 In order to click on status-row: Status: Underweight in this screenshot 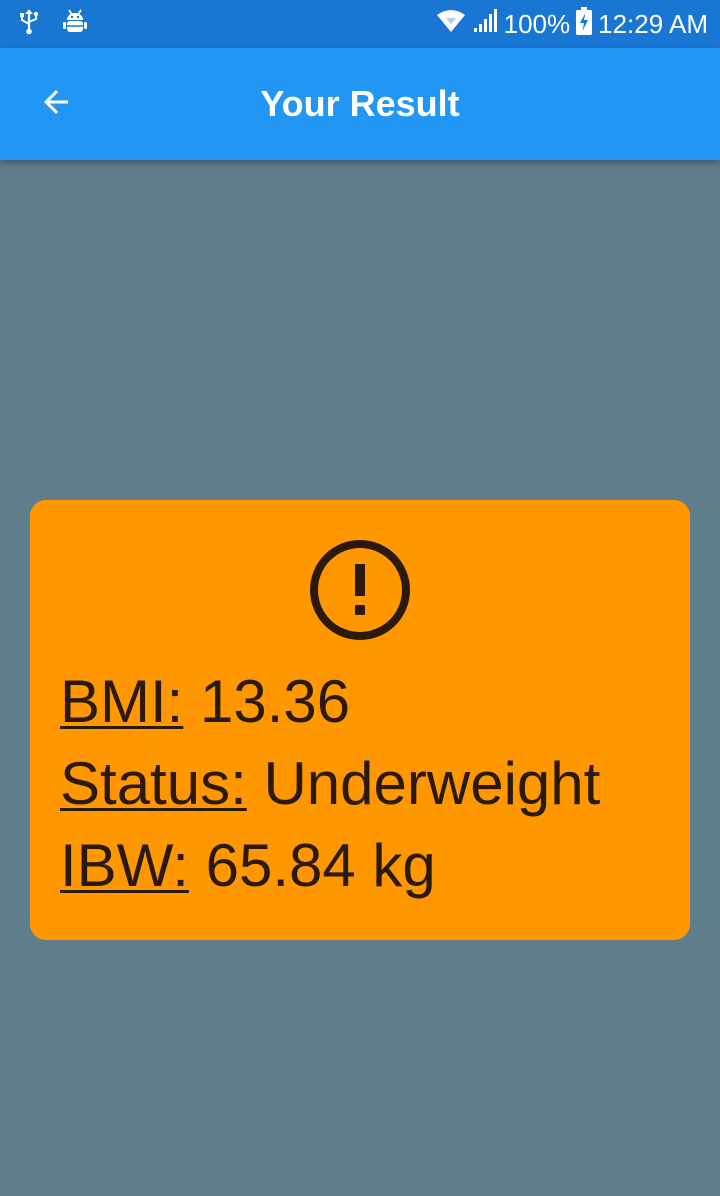, I will do `click(330, 784)`.